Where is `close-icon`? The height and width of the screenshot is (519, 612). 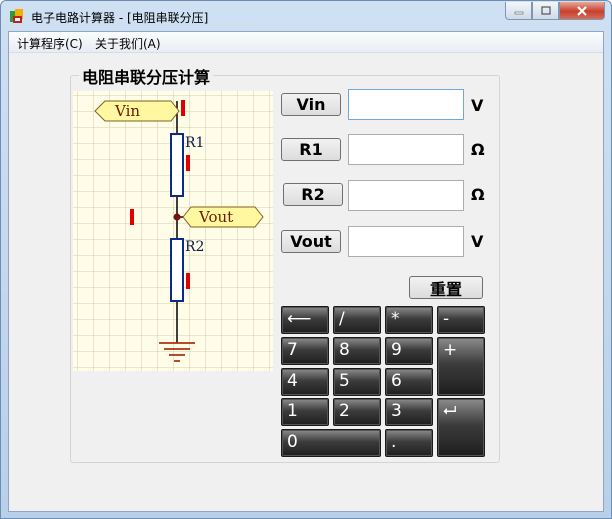 close-icon is located at coordinates (582, 10).